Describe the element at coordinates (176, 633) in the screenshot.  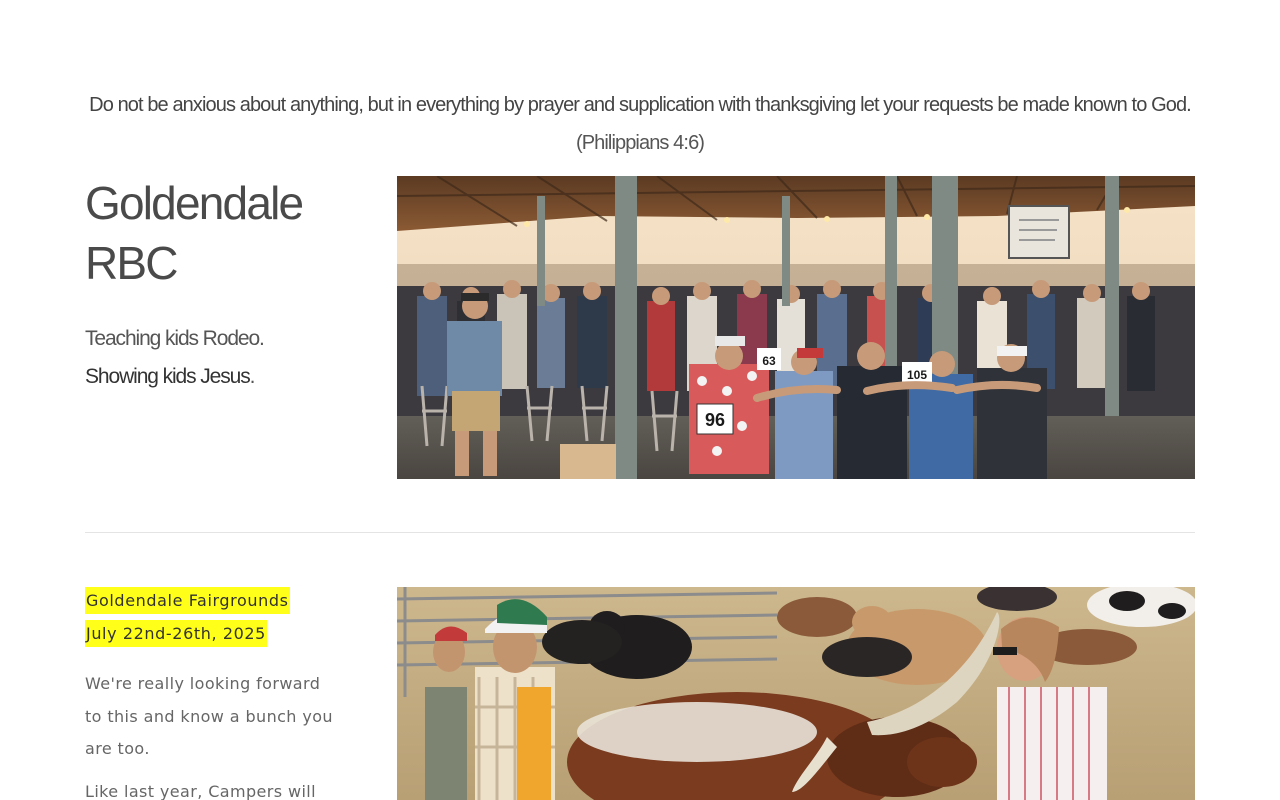
I see `event-dates: July 22nd-26th, 2025` at that location.